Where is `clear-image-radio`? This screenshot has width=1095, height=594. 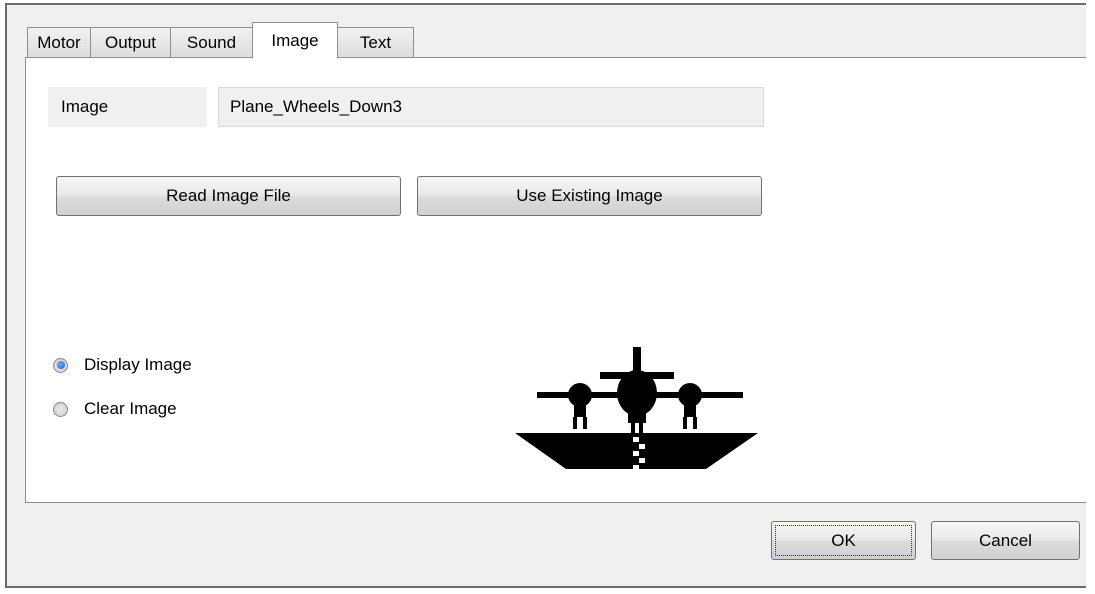 clear-image-radio is located at coordinates (60, 409).